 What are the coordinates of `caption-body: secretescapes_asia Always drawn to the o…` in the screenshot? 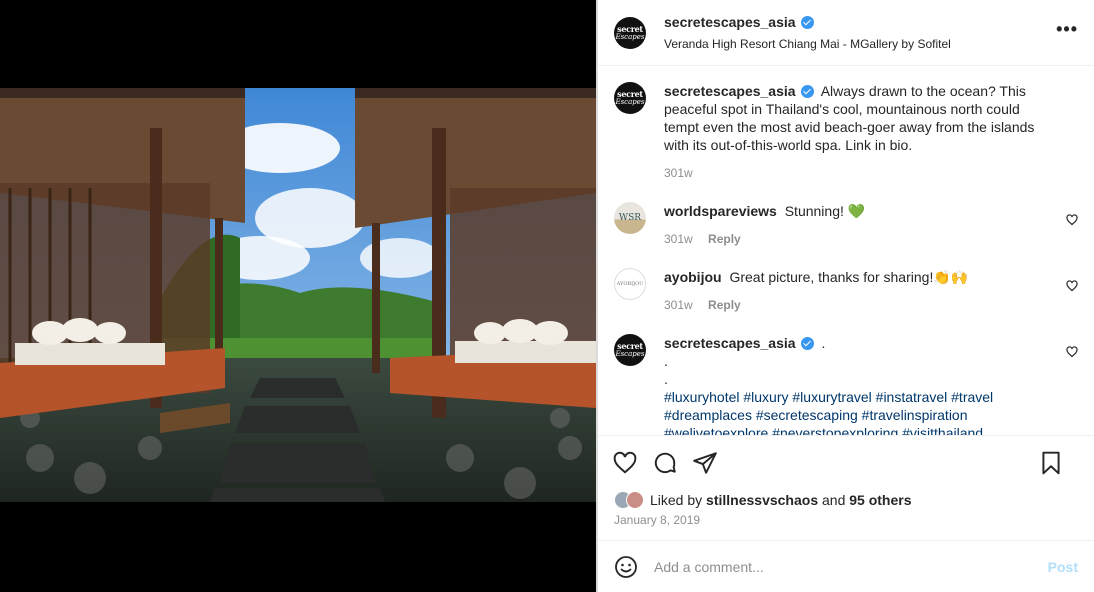 It's located at (860, 132).